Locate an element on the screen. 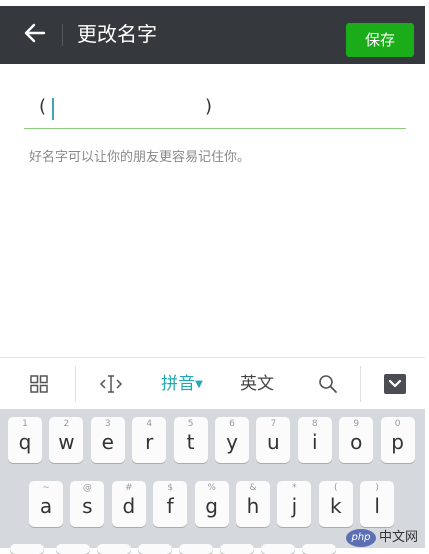 This screenshot has width=429, height=554. key-letter: p is located at coordinates (397, 442).